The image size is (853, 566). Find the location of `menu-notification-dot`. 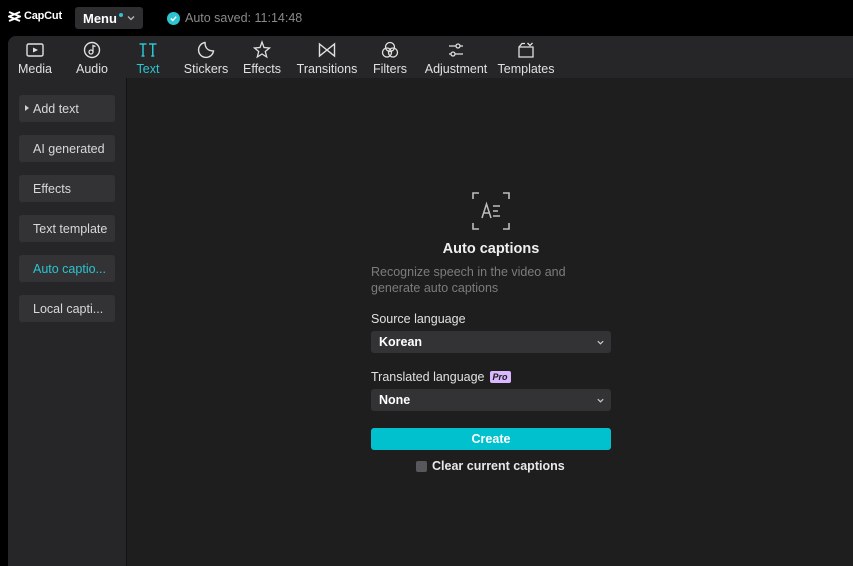

menu-notification-dot is located at coordinates (120, 15).